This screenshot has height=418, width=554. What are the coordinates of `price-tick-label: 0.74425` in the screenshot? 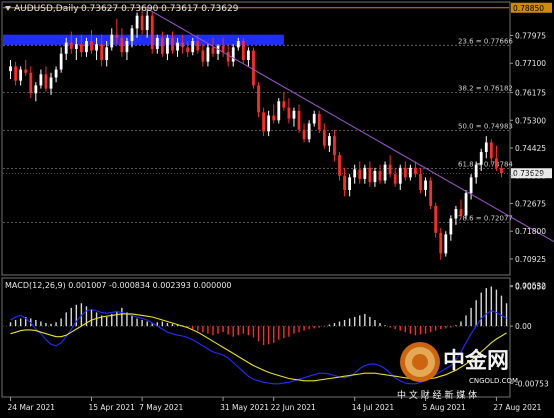 It's located at (530, 148).